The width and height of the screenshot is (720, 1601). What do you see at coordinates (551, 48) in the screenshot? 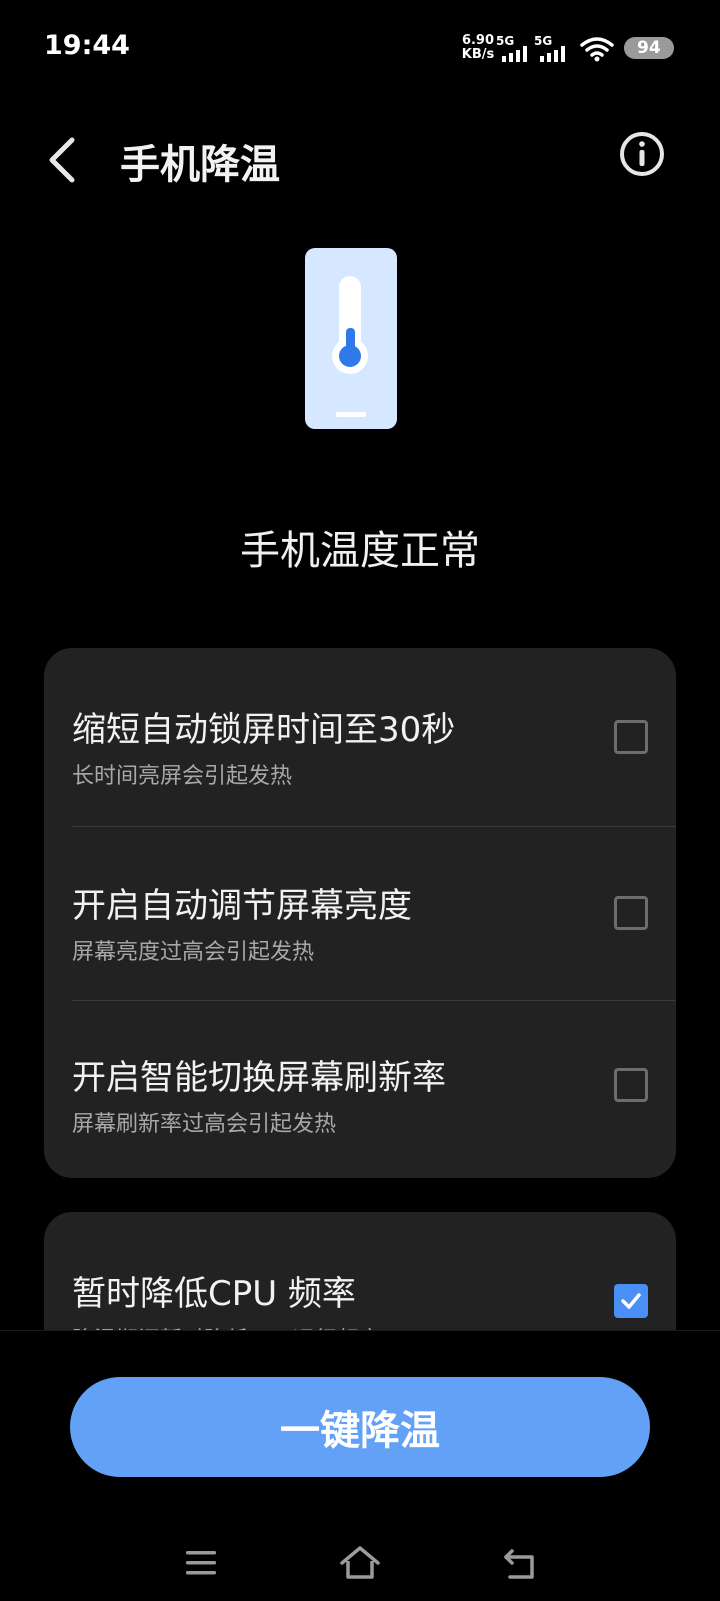
I see `signal-sim2-icon: 5G` at bounding box center [551, 48].